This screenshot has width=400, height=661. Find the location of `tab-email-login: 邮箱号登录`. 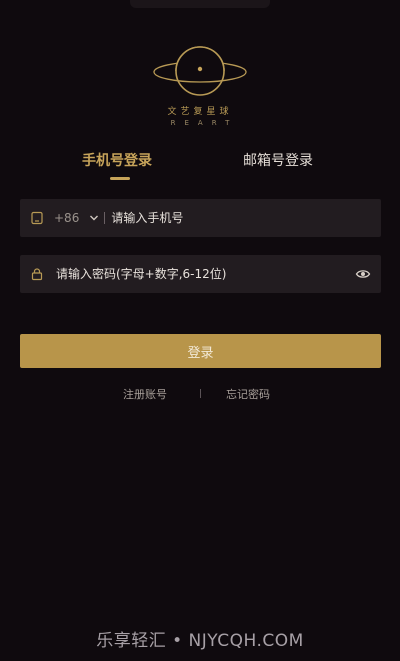

tab-email-login: 邮箱号登录 is located at coordinates (278, 160).